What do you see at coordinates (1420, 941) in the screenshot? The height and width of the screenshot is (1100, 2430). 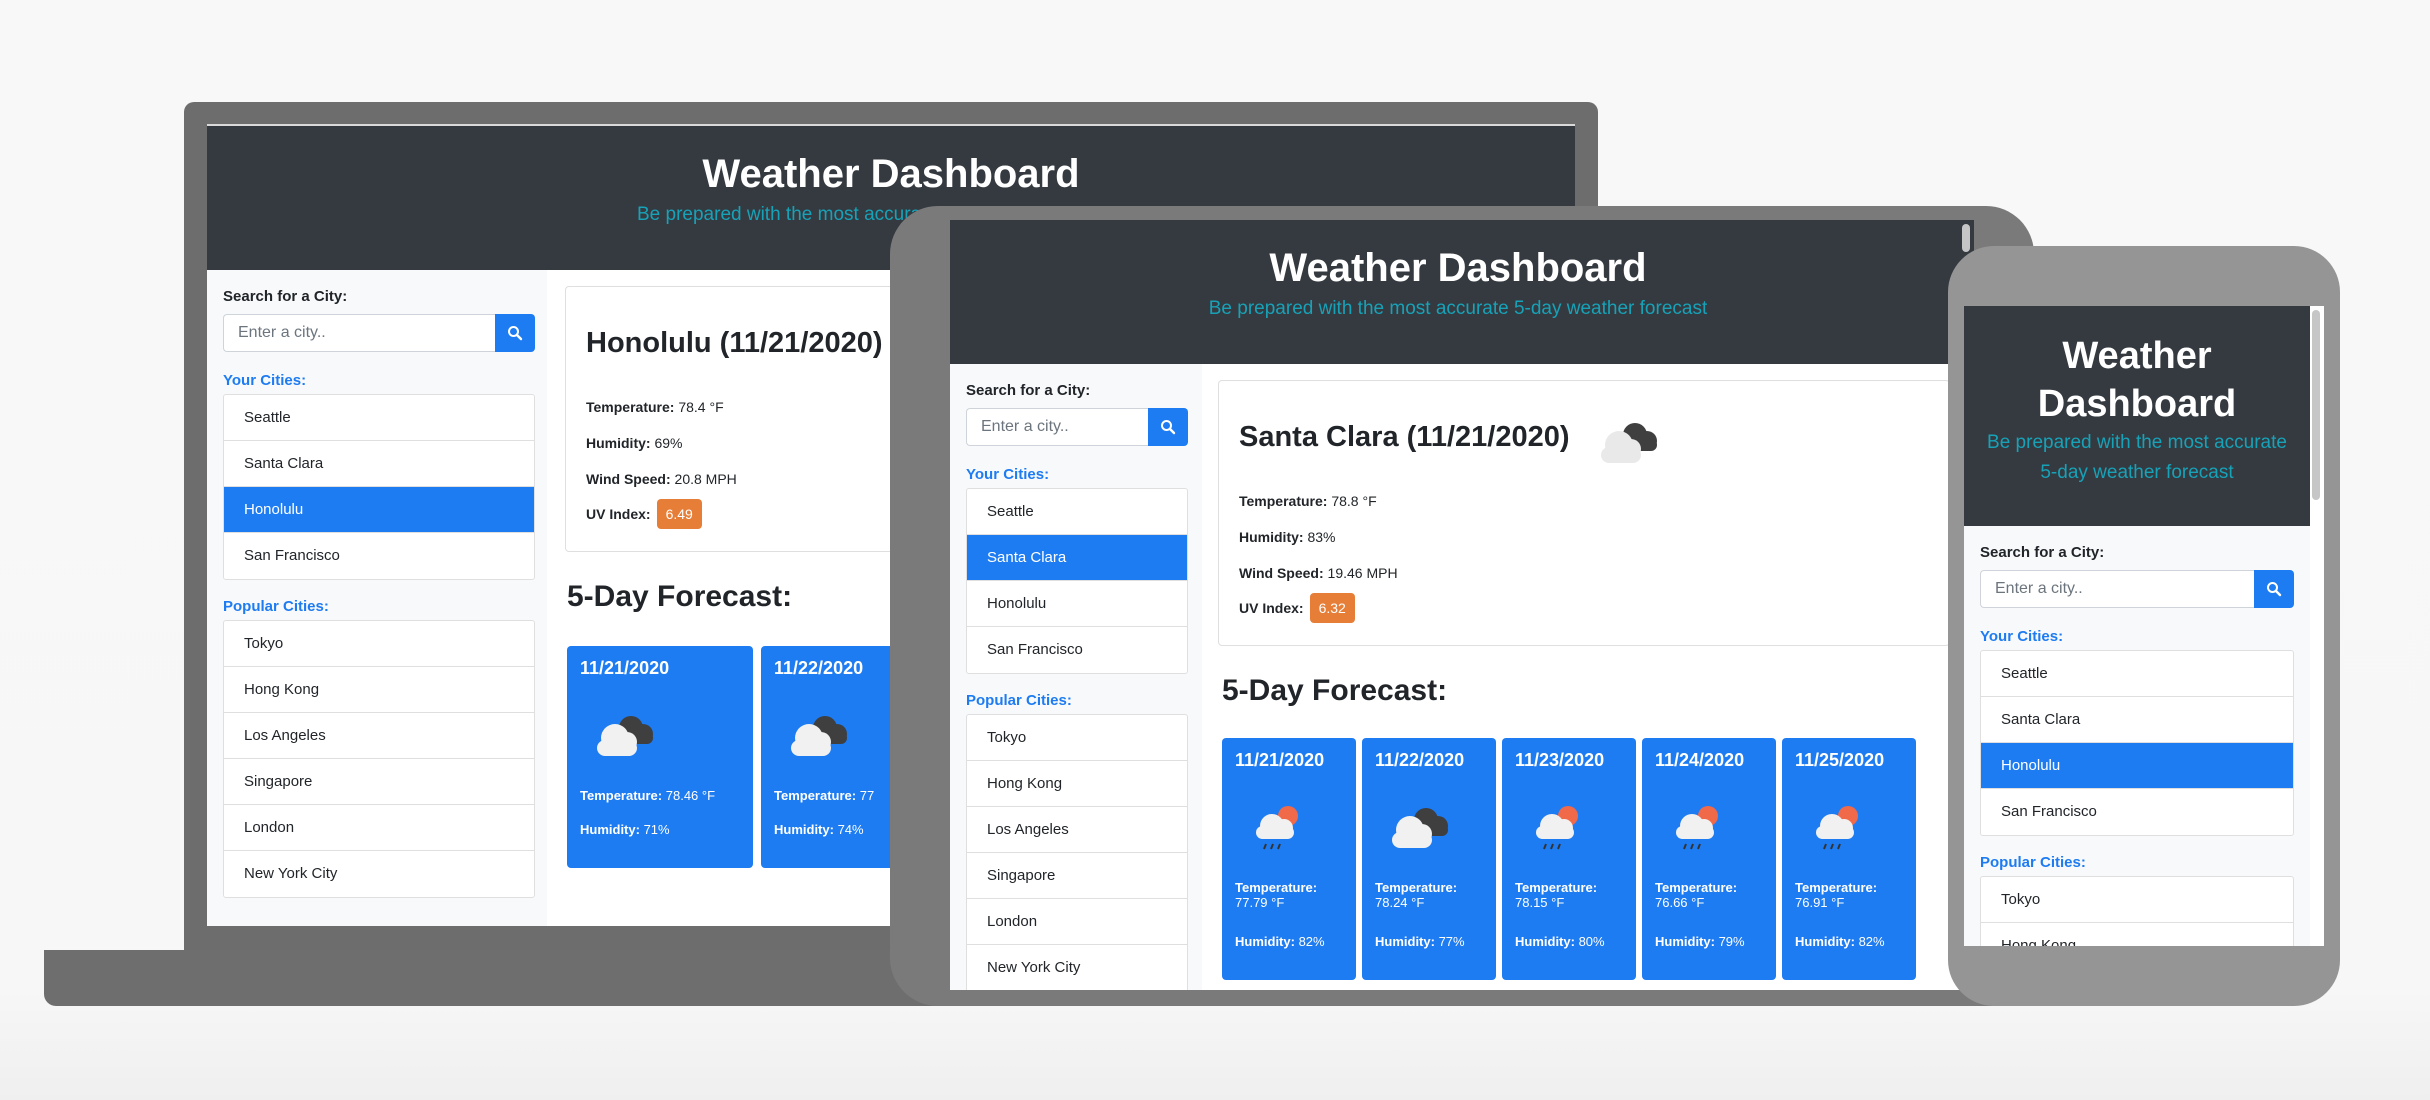 I see `forecast-humidity: Humidity: 77%` at bounding box center [1420, 941].